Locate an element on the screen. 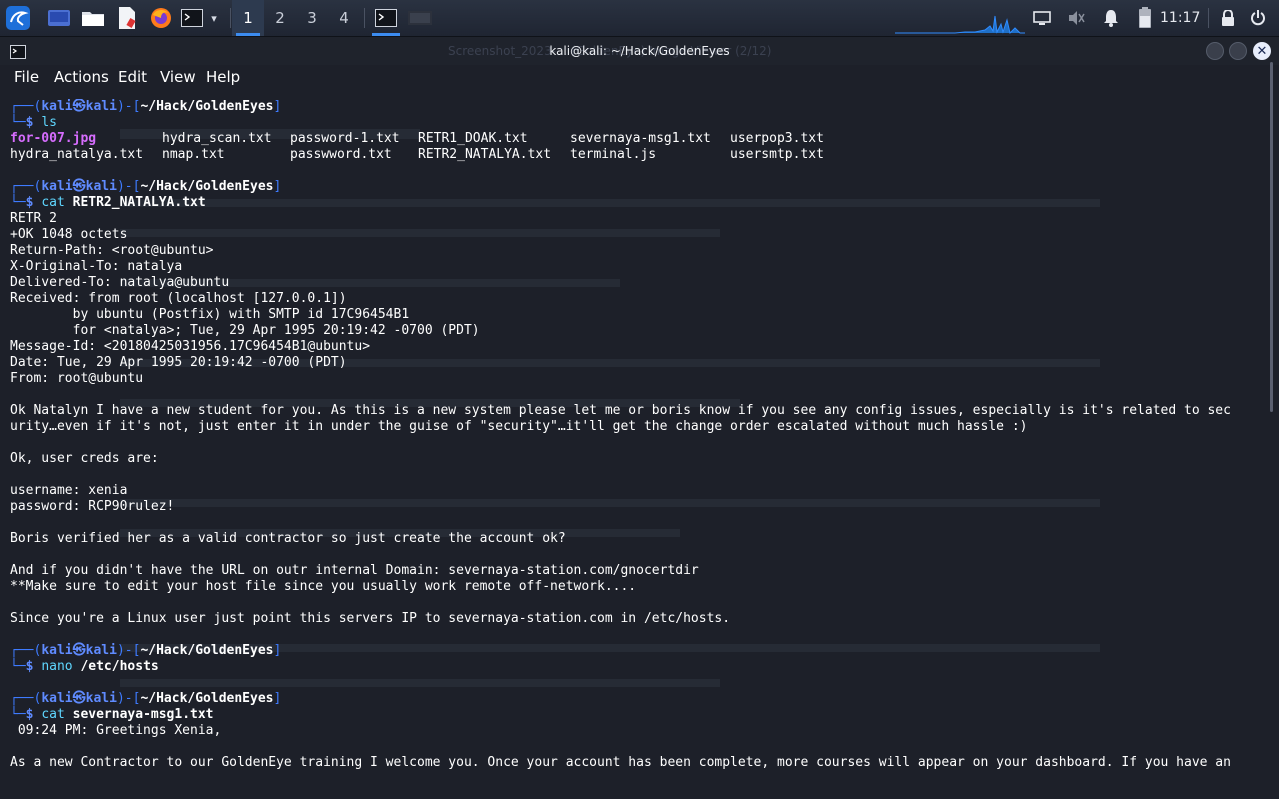 The width and height of the screenshot is (1279, 799). minimize-button is located at coordinates (1215, 51).